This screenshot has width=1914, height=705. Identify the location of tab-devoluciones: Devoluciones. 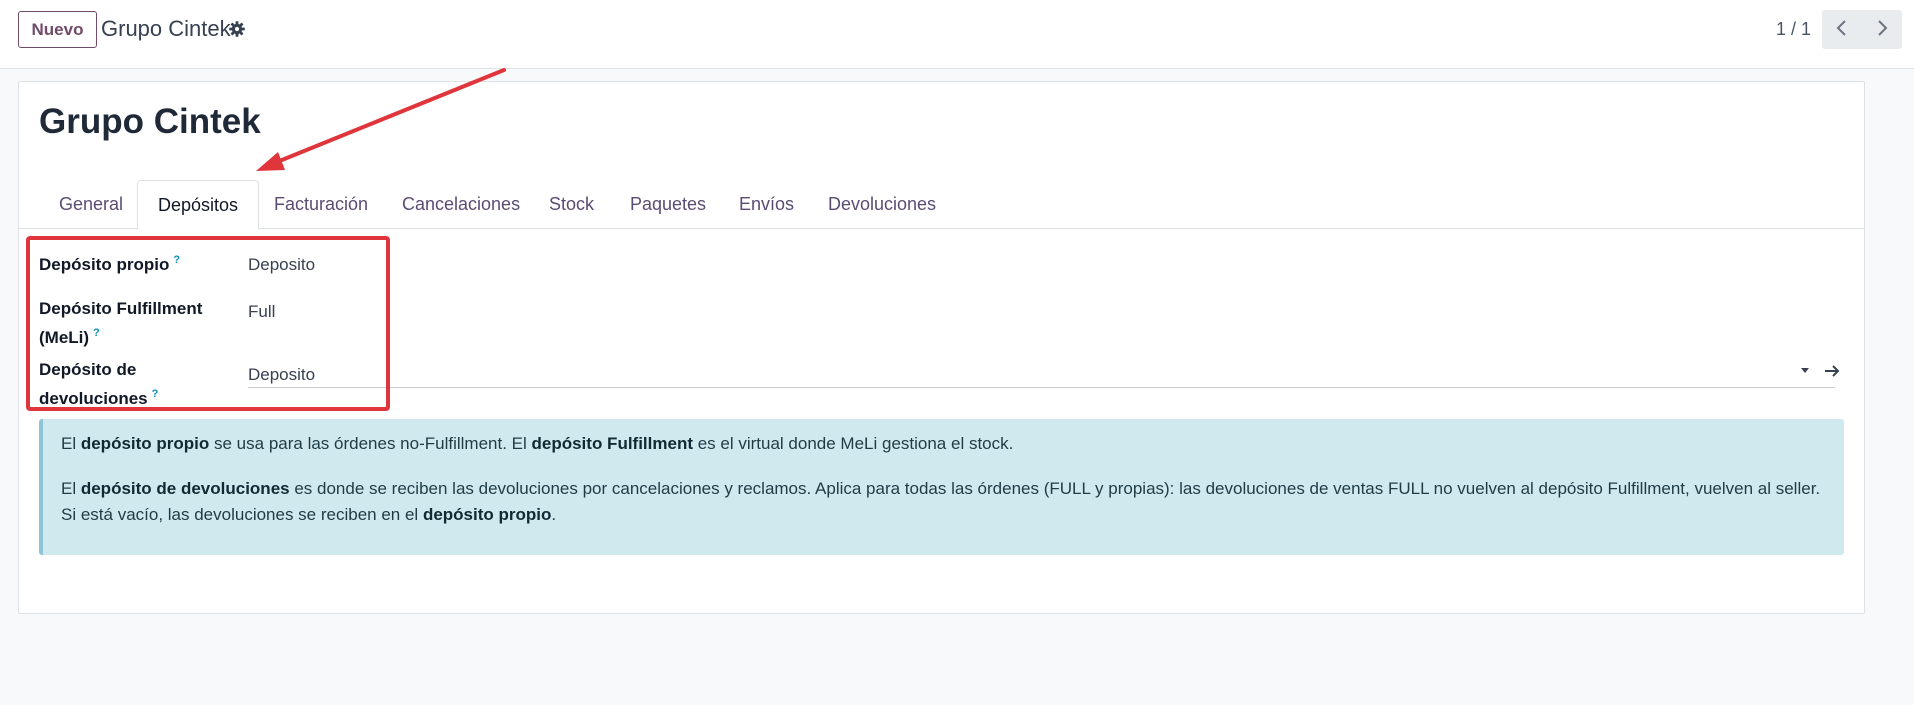
(882, 204).